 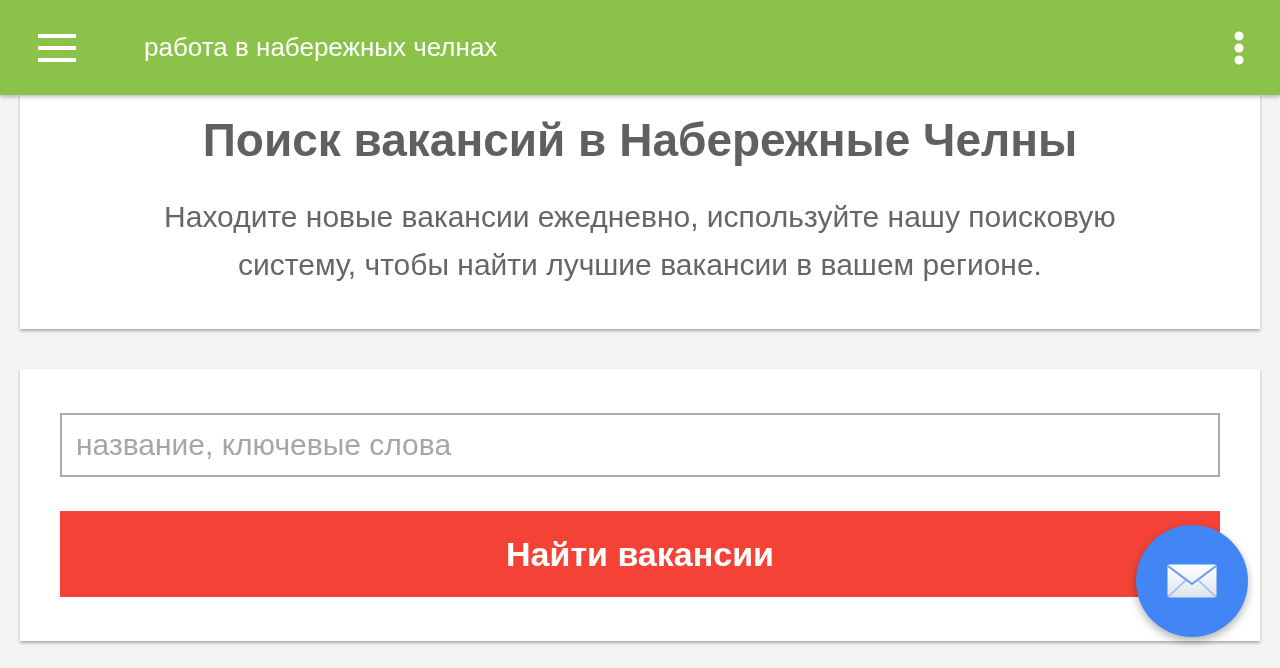 What do you see at coordinates (1239, 47) in the screenshot?
I see `more-options-icon` at bounding box center [1239, 47].